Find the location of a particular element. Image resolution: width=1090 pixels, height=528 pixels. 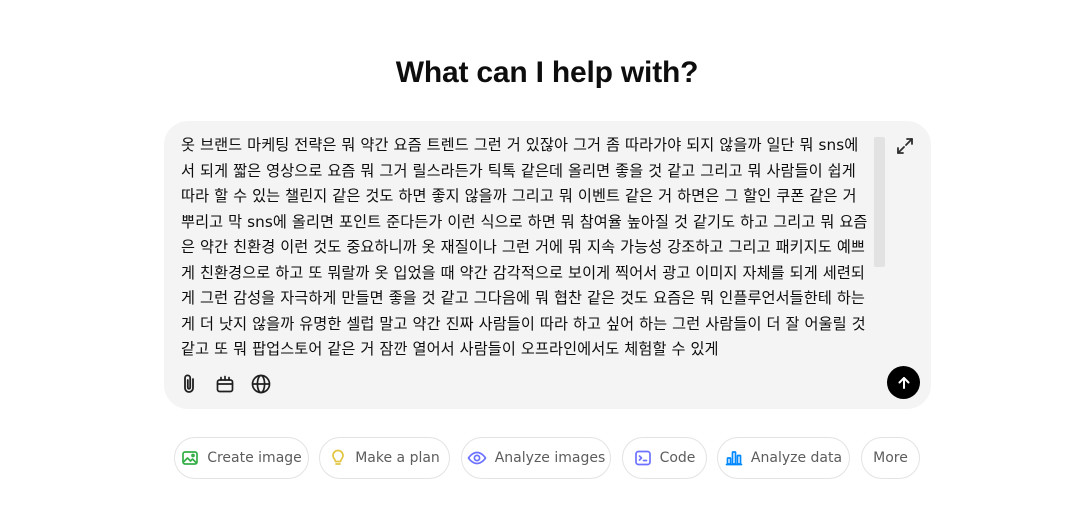

arrow-up-icon is located at coordinates (903, 382).